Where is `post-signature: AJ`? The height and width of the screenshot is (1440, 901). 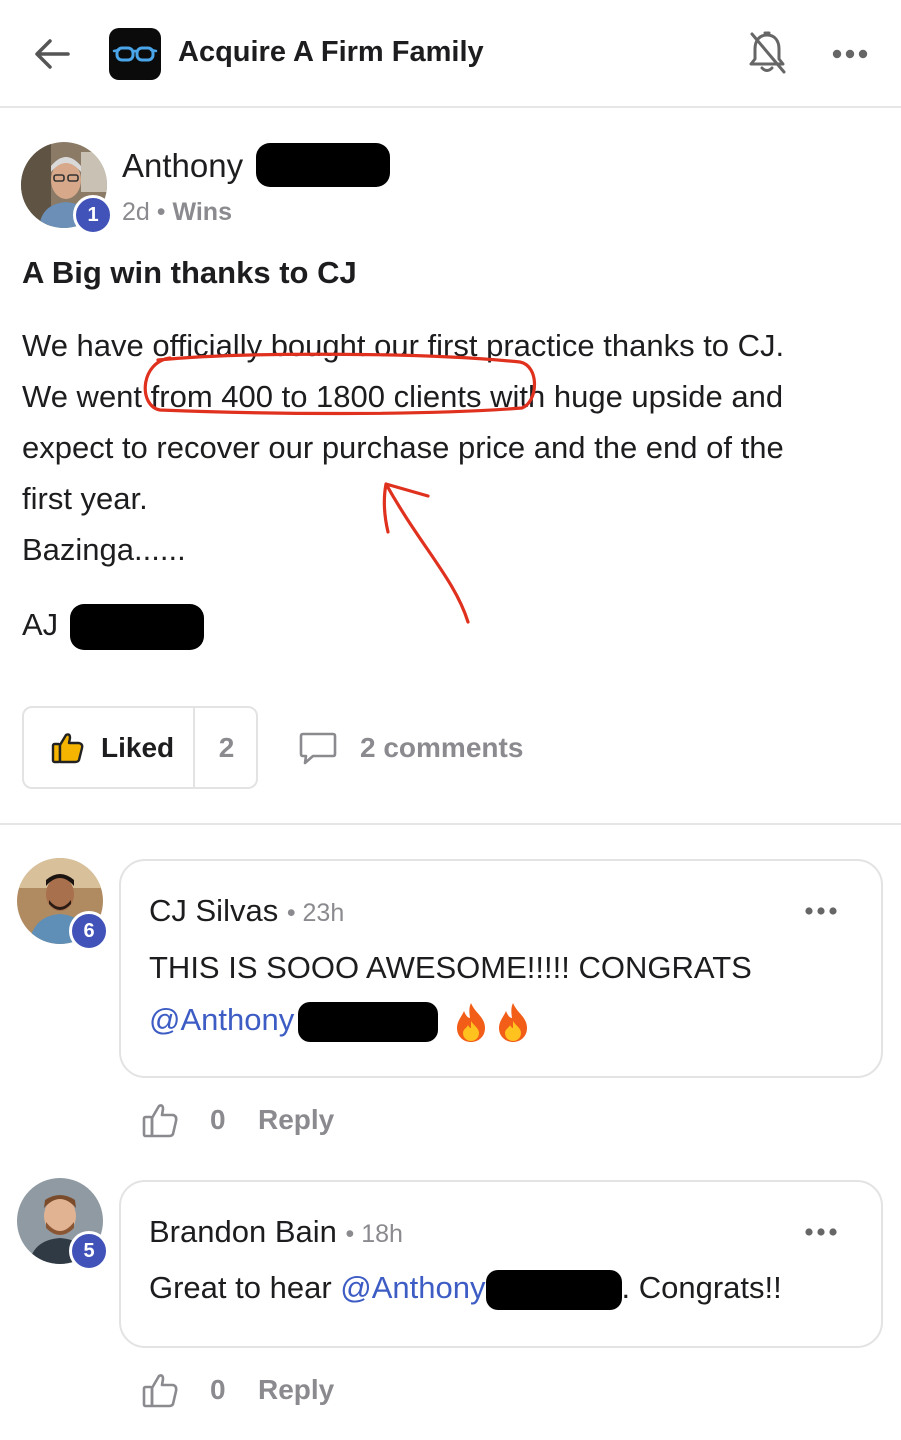 post-signature: AJ is located at coordinates (40, 624).